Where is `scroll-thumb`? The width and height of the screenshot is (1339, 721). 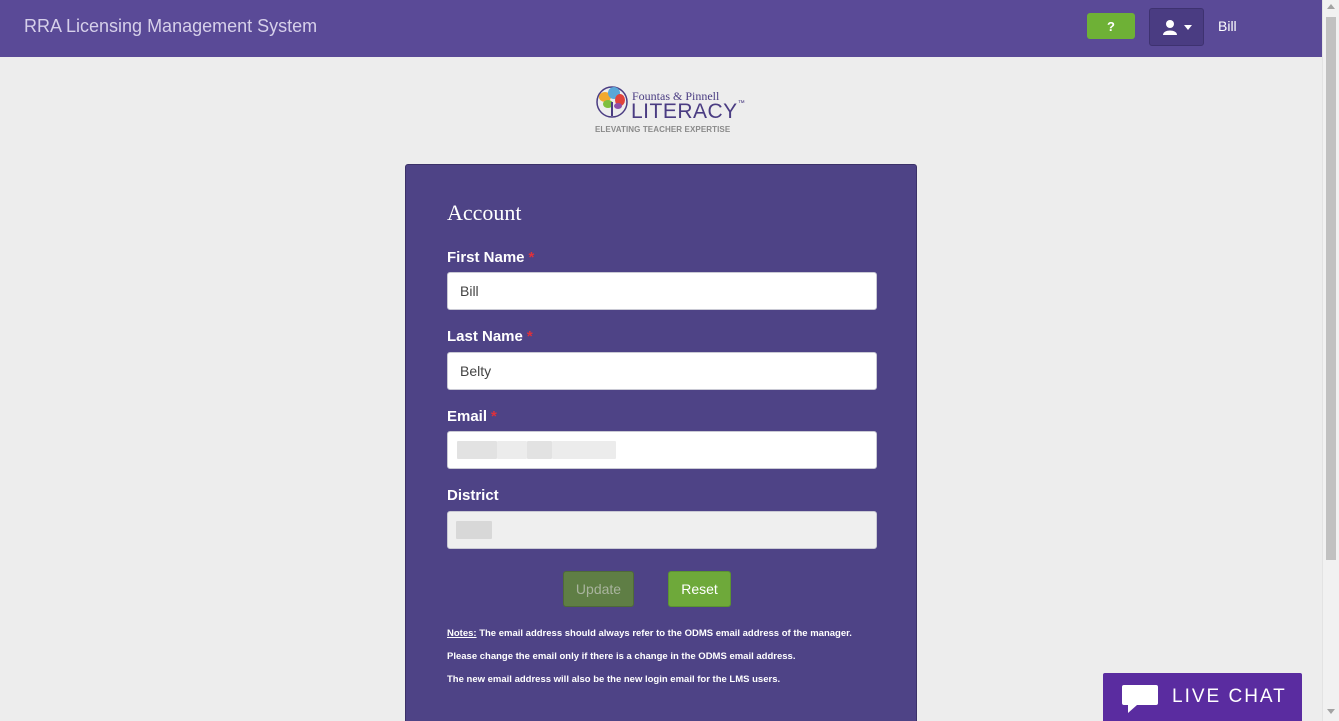
scroll-thumb is located at coordinates (1331, 288).